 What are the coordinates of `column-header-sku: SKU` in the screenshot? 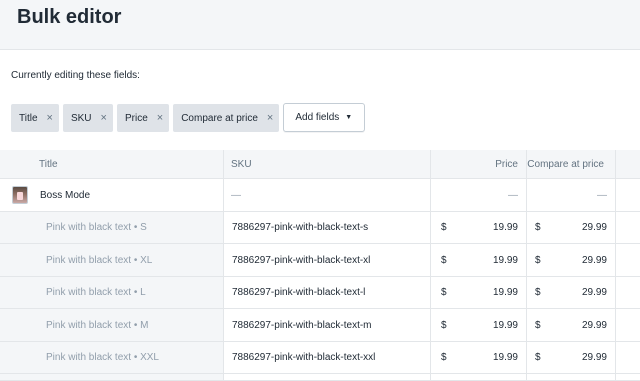 It's located at (327, 164).